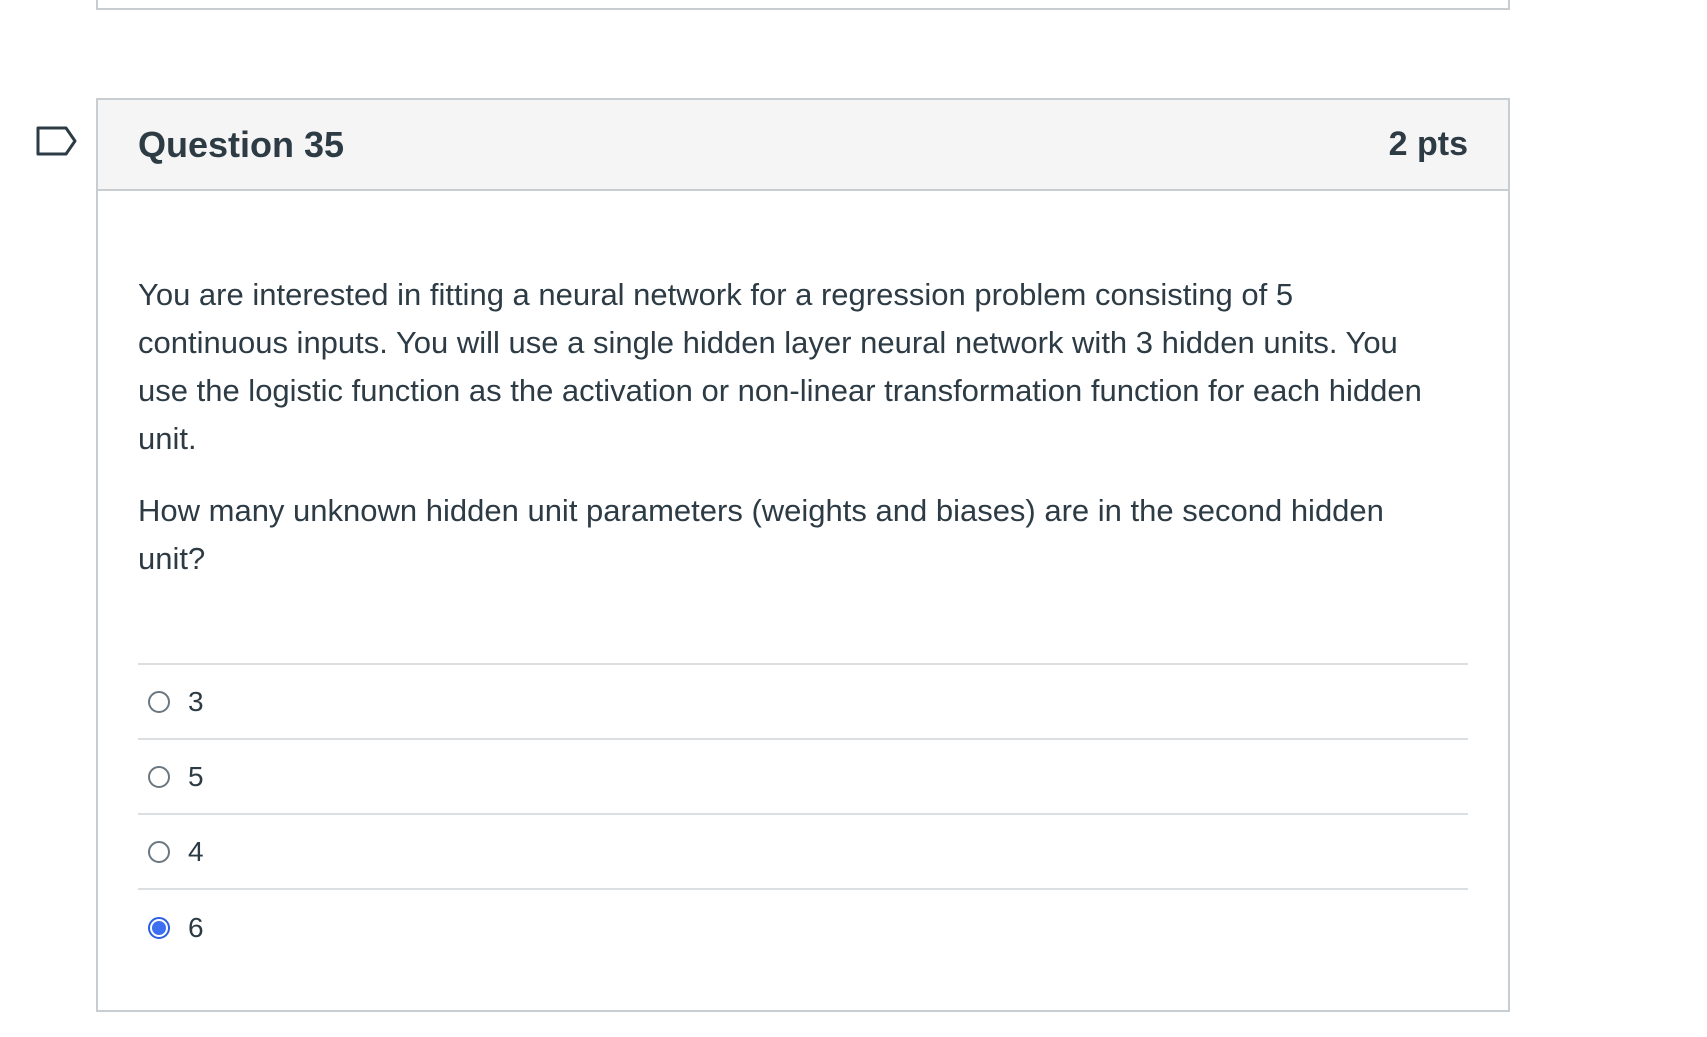  I want to click on answer-label: 4, so click(196, 852).